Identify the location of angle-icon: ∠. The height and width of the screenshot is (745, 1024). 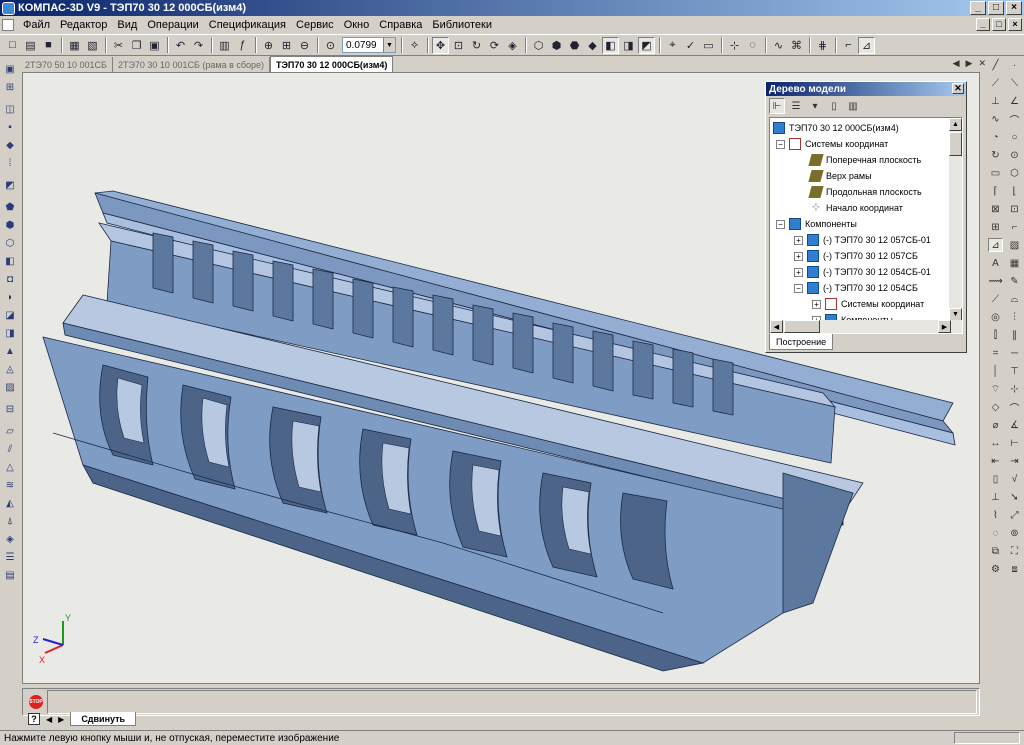
(1014, 101).